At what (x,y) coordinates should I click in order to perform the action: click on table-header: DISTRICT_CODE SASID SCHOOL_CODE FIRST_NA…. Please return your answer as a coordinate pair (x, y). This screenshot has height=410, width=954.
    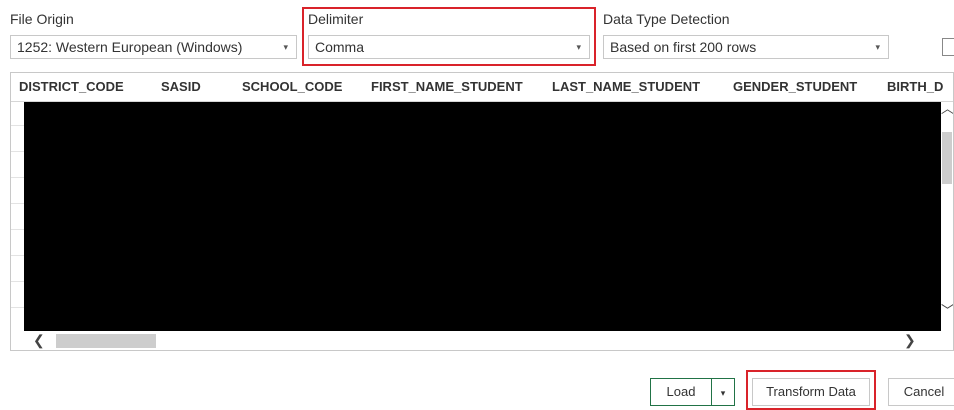
    Looking at the image, I should click on (482, 87).